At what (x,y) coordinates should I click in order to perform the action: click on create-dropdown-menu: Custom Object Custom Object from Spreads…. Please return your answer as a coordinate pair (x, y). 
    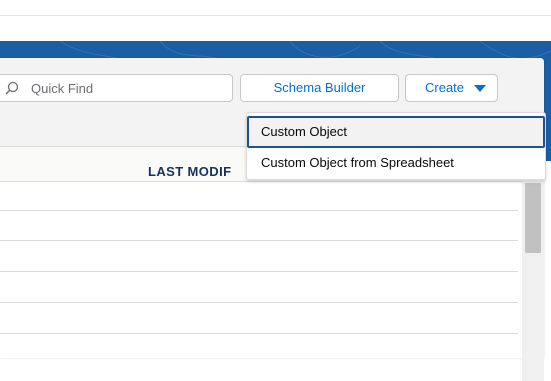
    Looking at the image, I should click on (396, 146).